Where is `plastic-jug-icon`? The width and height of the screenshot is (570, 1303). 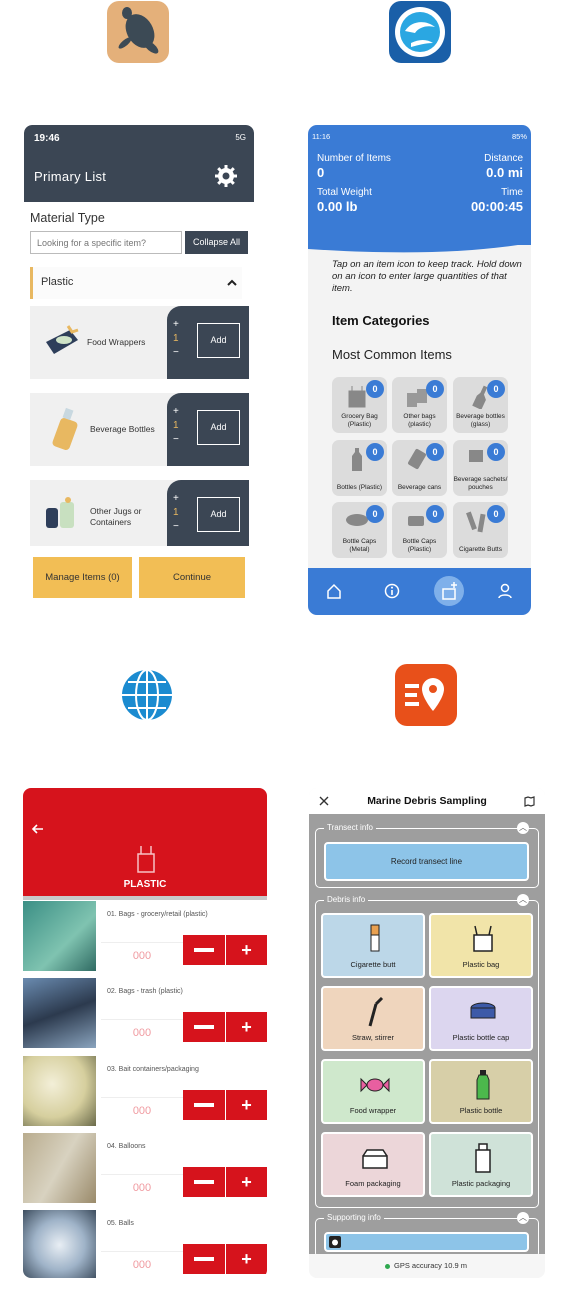 plastic-jug-icon is located at coordinates (483, 1158).